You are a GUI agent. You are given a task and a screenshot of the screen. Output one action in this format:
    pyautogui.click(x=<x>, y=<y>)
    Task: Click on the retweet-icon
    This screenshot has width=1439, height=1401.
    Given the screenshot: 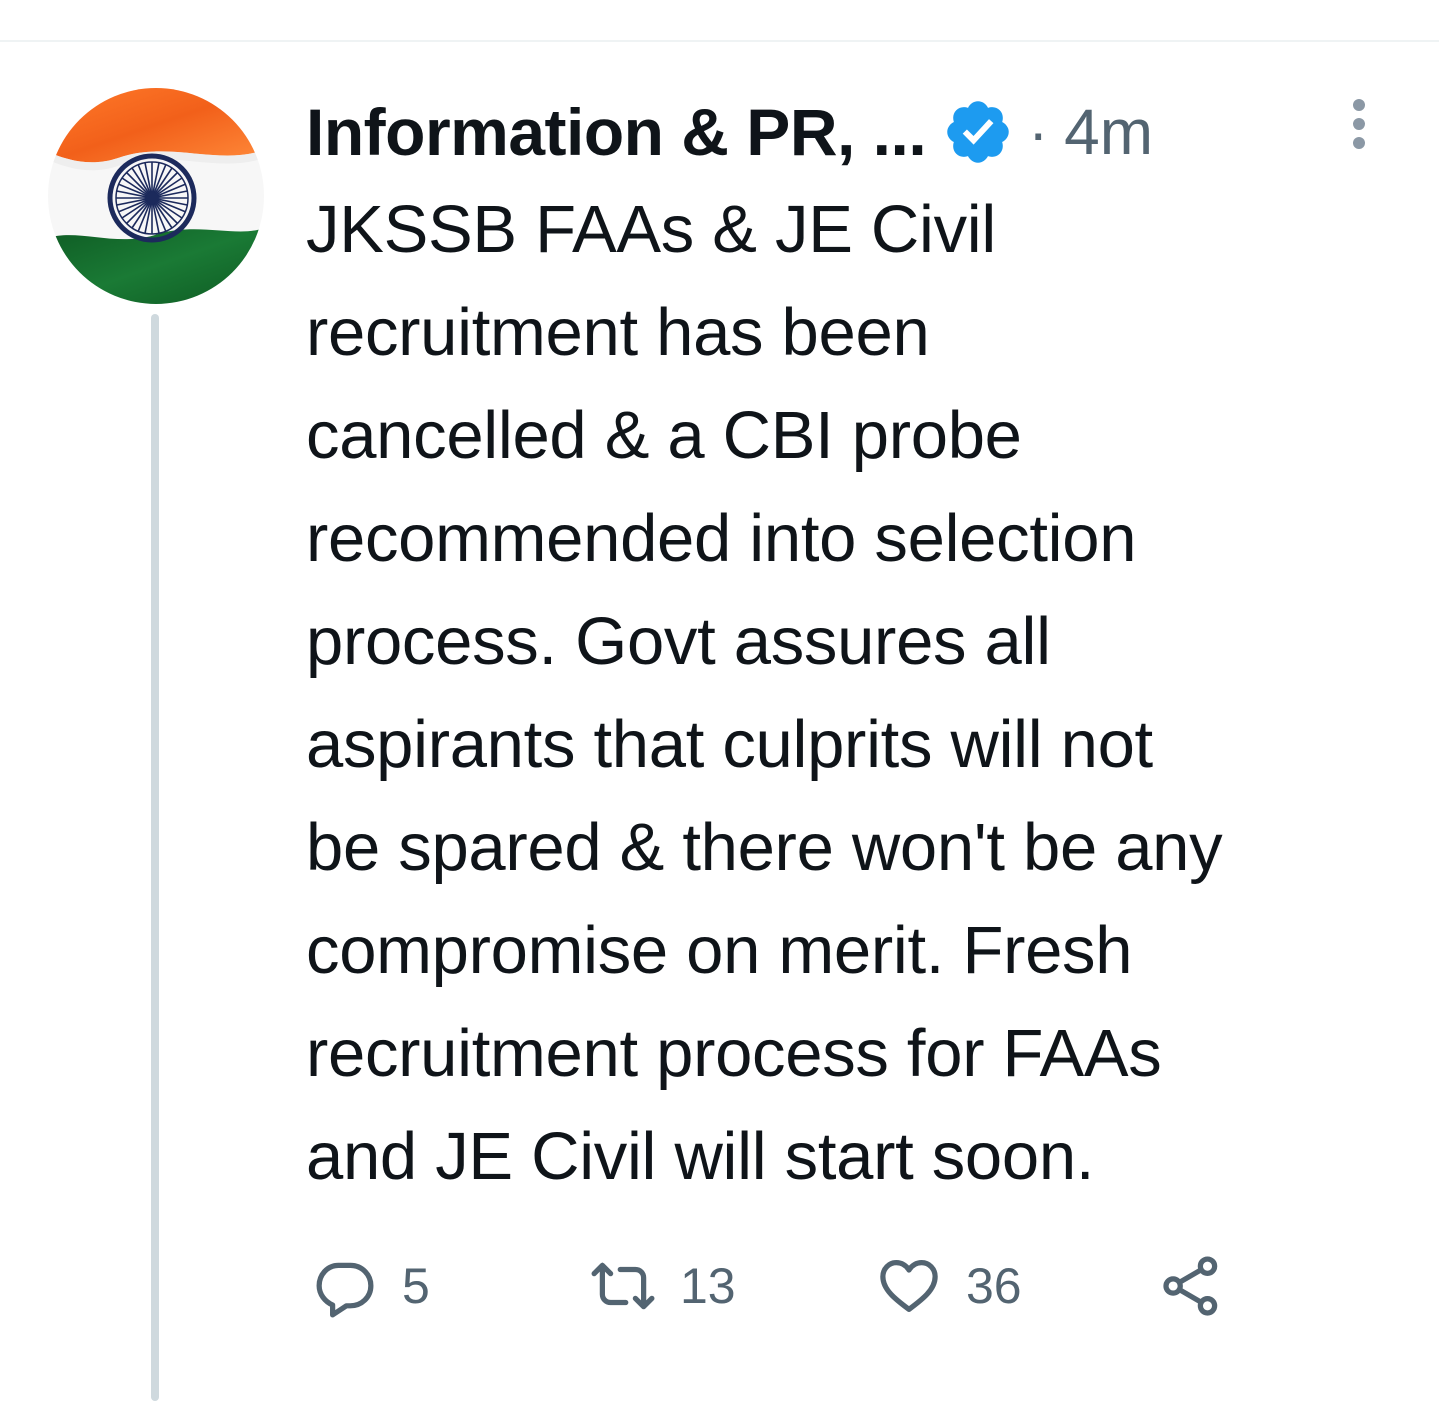 What is the action you would take?
    pyautogui.click(x=623, y=1286)
    